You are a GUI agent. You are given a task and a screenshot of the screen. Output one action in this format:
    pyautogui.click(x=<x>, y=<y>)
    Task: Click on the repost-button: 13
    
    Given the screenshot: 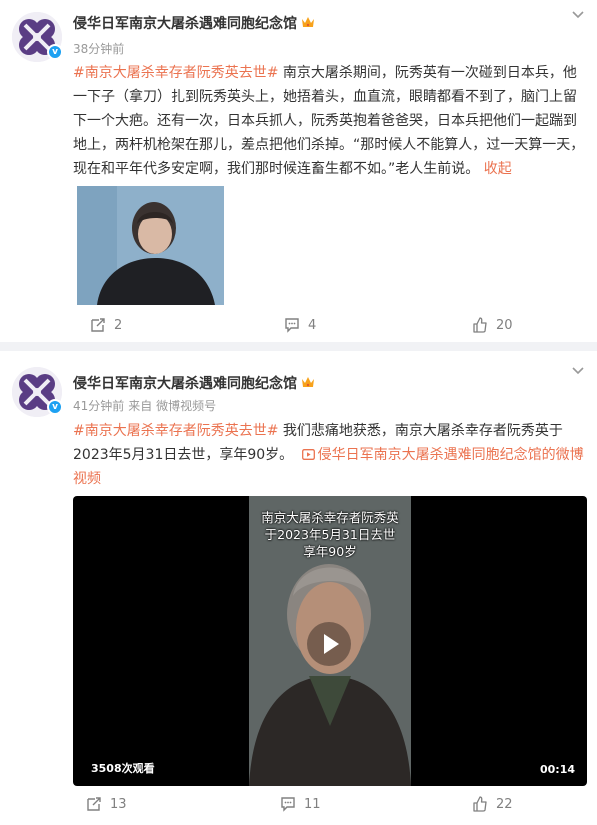 What is the action you would take?
    pyautogui.click(x=106, y=804)
    